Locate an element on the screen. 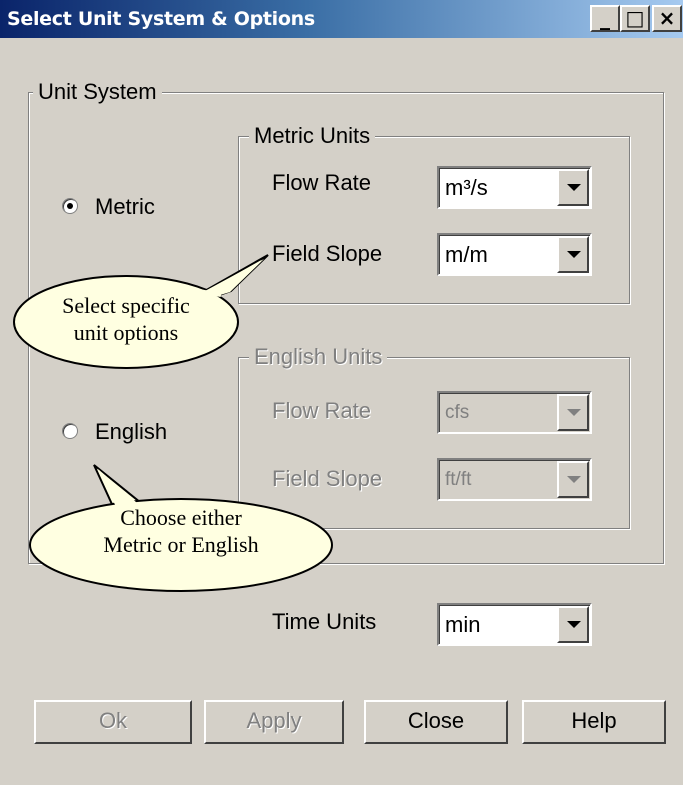  unit-options-callout-line1: Select specific is located at coordinates (126, 305).